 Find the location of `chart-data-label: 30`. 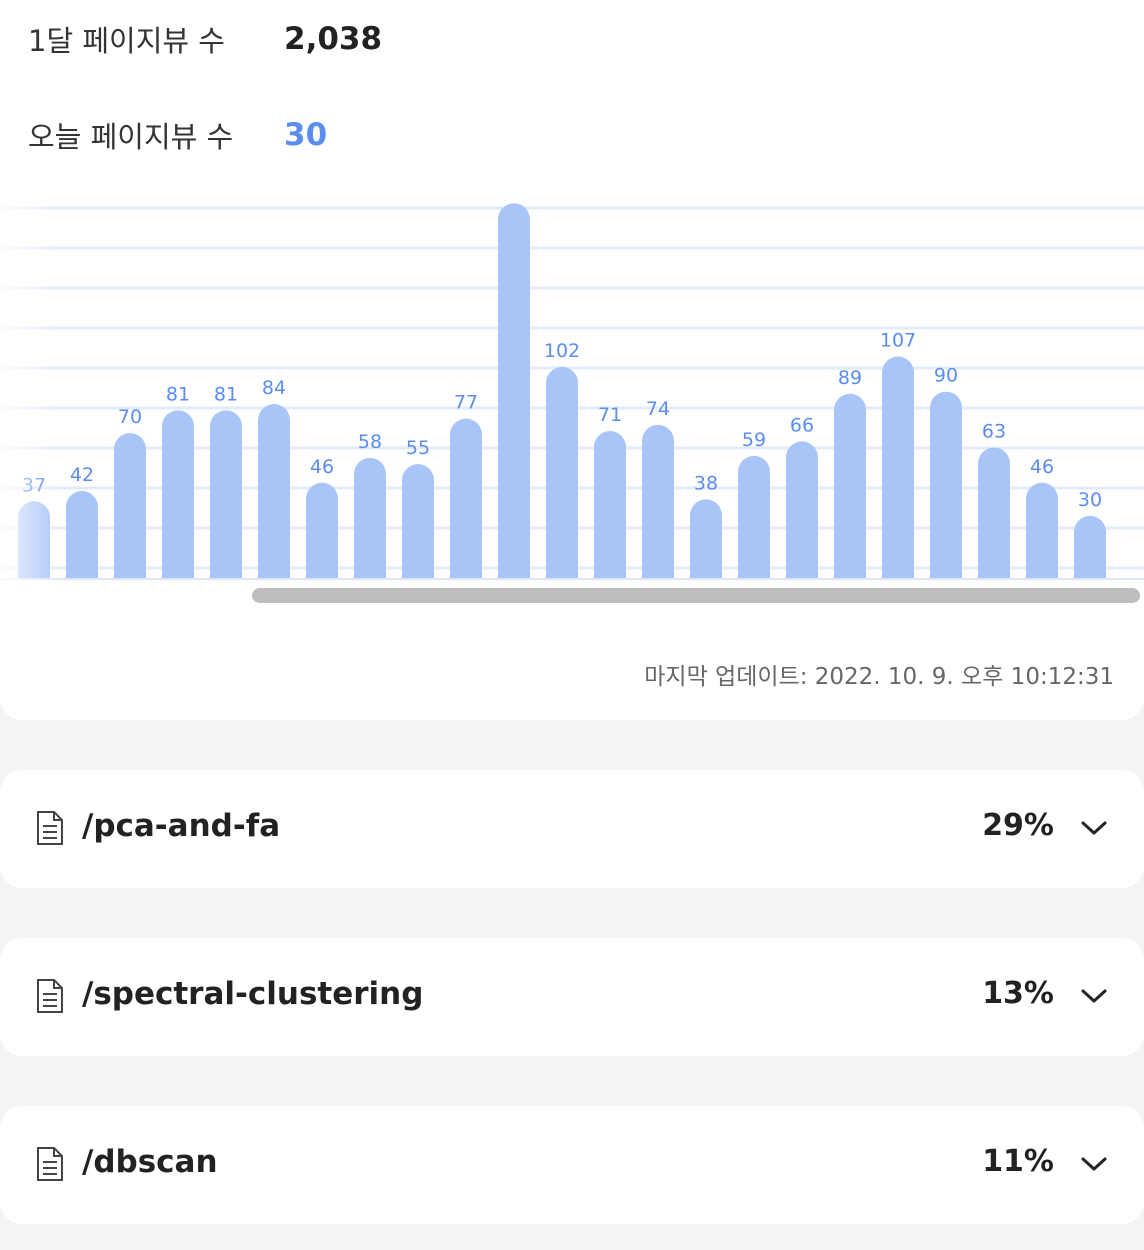

chart-data-label: 30 is located at coordinates (1090, 500).